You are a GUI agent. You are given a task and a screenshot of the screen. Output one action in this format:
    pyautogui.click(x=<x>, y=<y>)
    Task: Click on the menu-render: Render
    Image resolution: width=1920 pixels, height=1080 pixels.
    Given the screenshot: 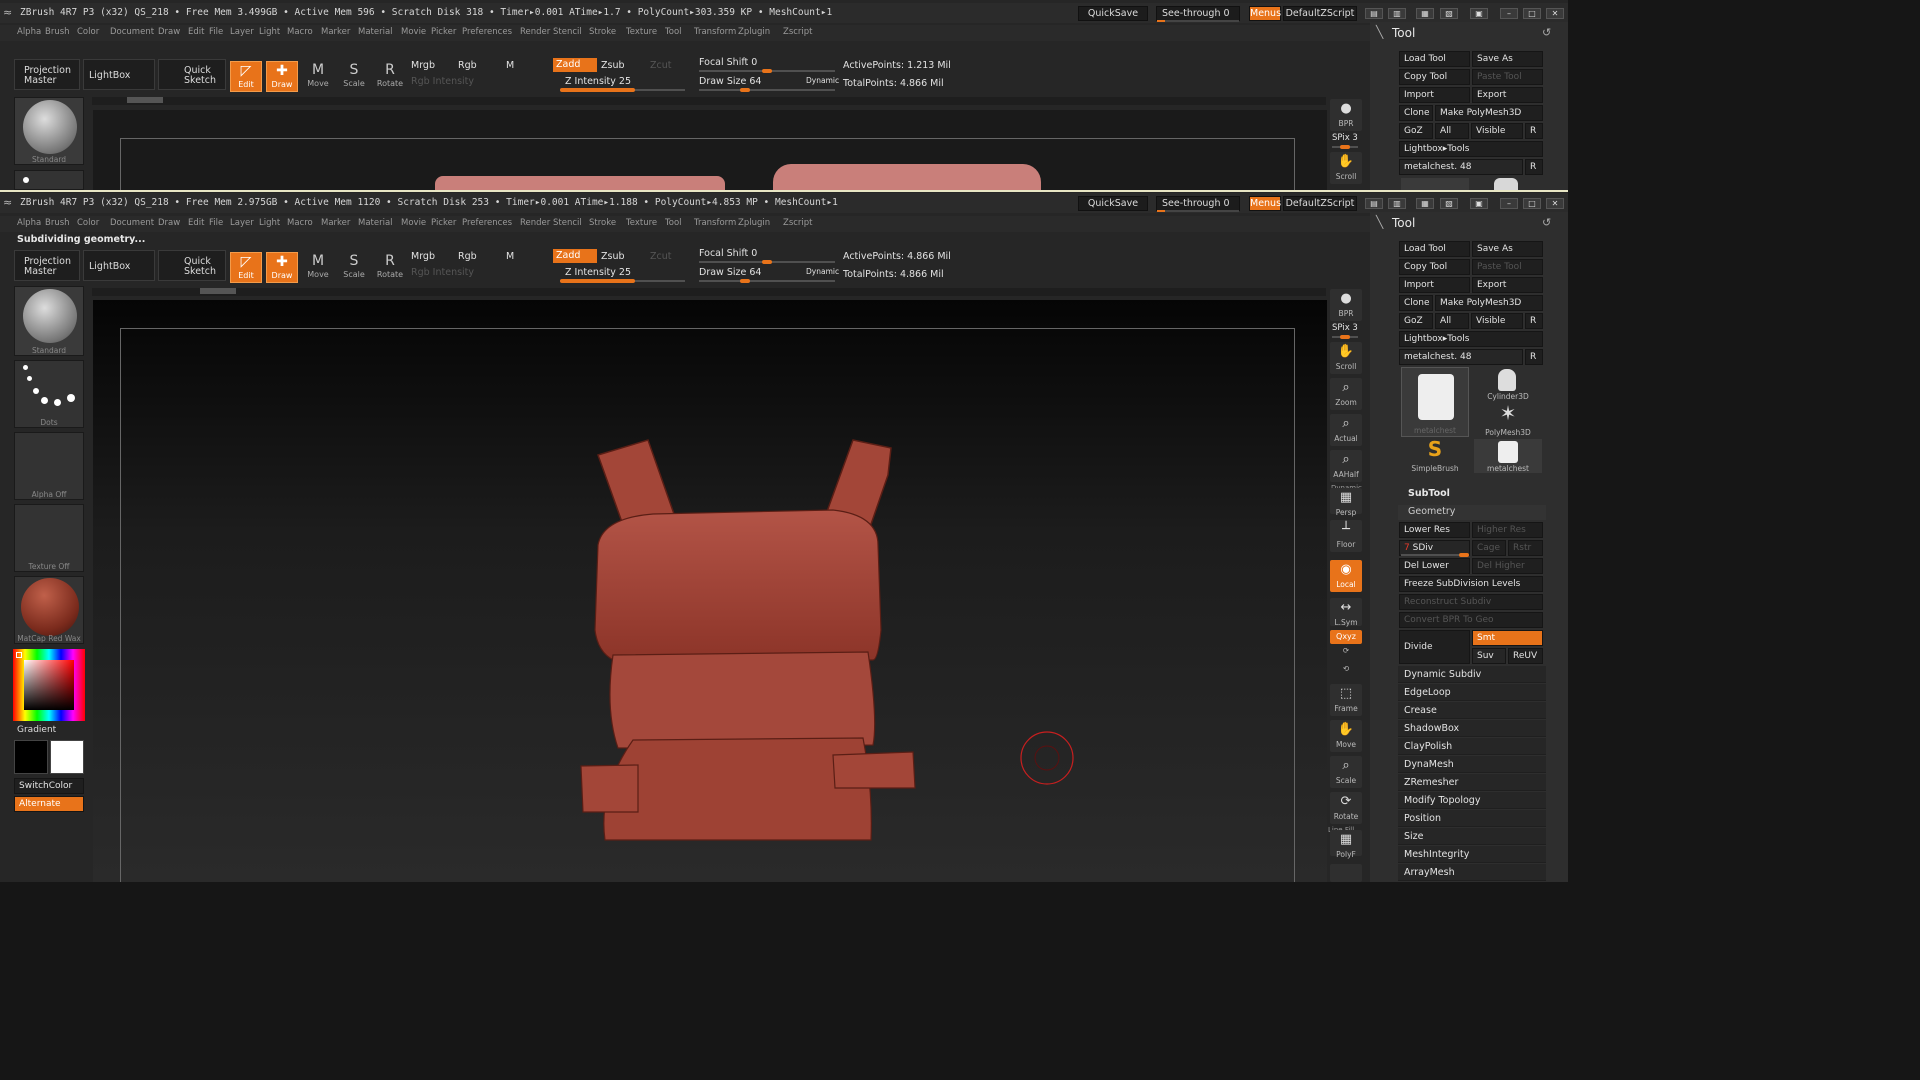 What is the action you would take?
    pyautogui.click(x=535, y=32)
    